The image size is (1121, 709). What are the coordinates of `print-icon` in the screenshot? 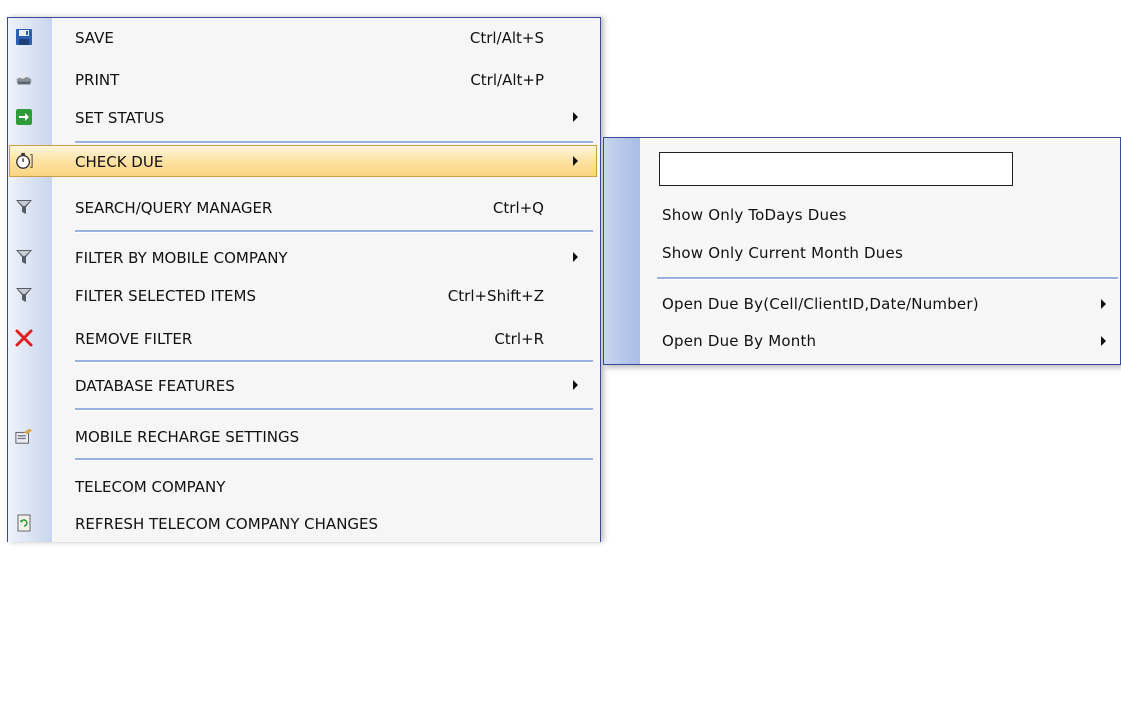 It's located at (24, 79).